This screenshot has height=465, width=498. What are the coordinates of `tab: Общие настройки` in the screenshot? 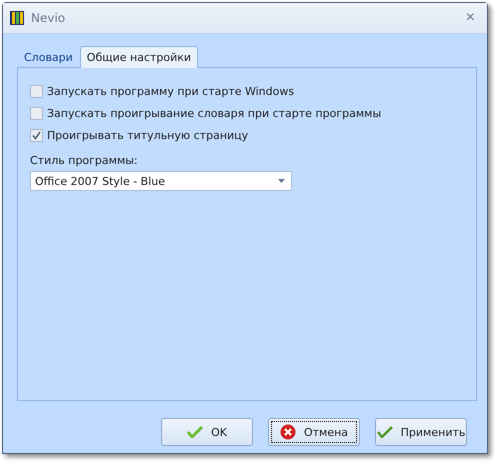 It's located at (139, 57).